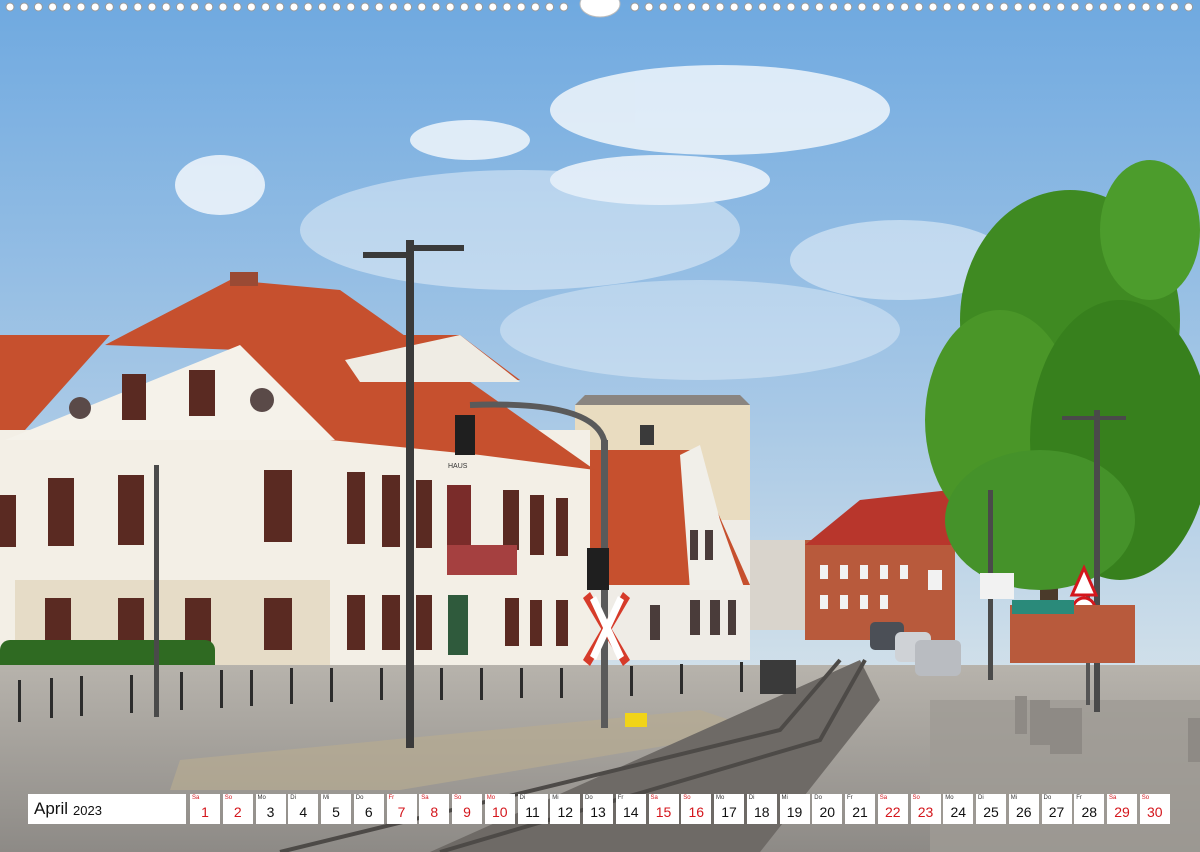 The image size is (1200, 852). What do you see at coordinates (205, 809) in the screenshot?
I see `calendar-day: Sa 1` at bounding box center [205, 809].